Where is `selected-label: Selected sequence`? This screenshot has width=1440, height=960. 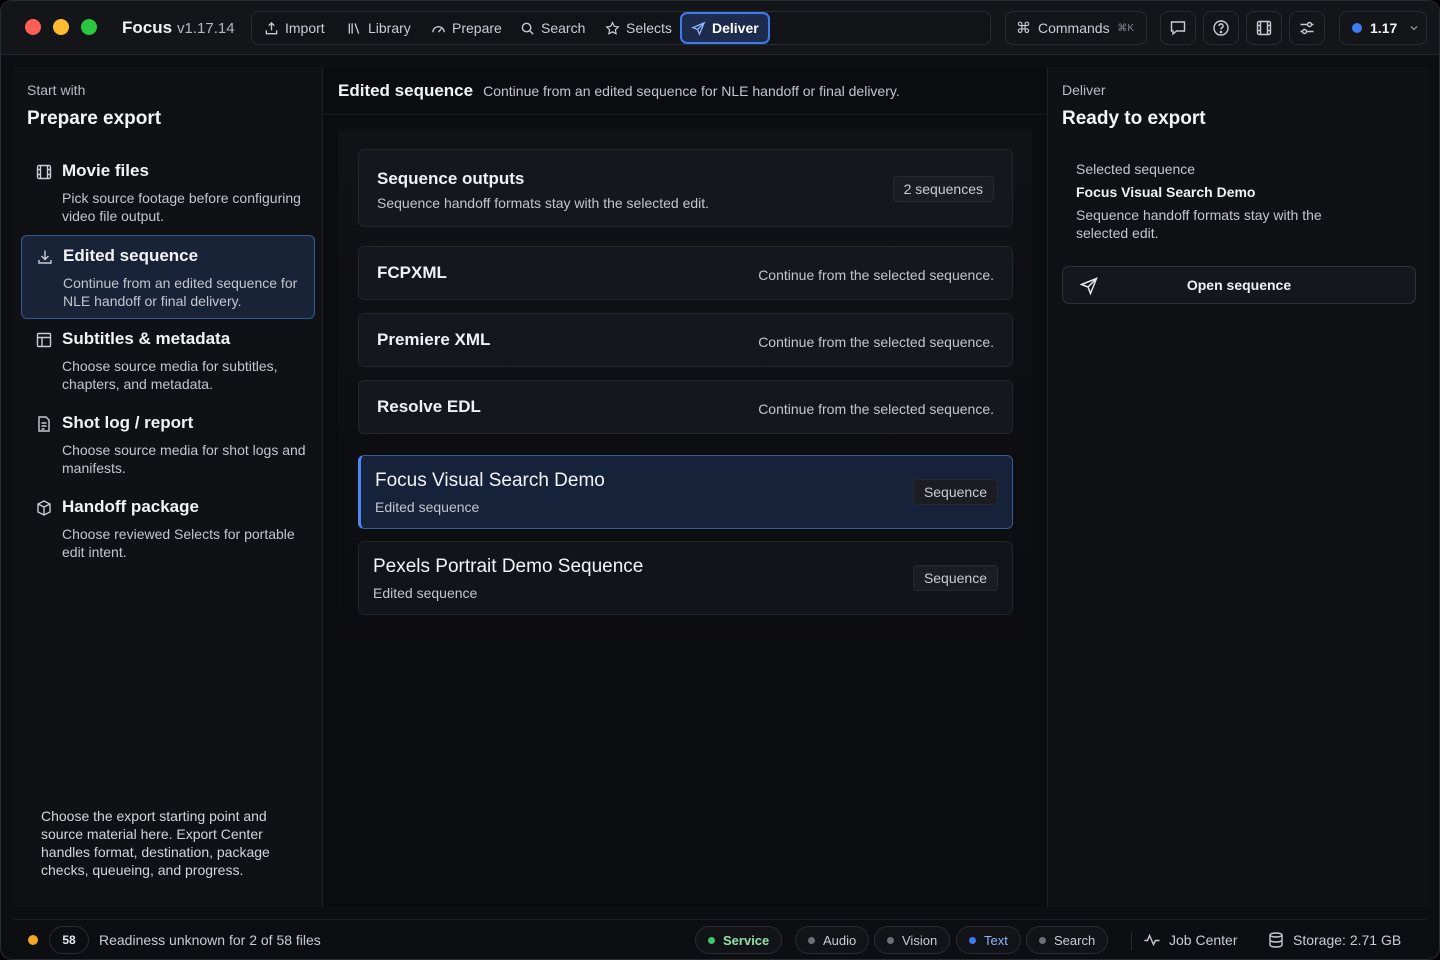 selected-label: Selected sequence is located at coordinates (1136, 169).